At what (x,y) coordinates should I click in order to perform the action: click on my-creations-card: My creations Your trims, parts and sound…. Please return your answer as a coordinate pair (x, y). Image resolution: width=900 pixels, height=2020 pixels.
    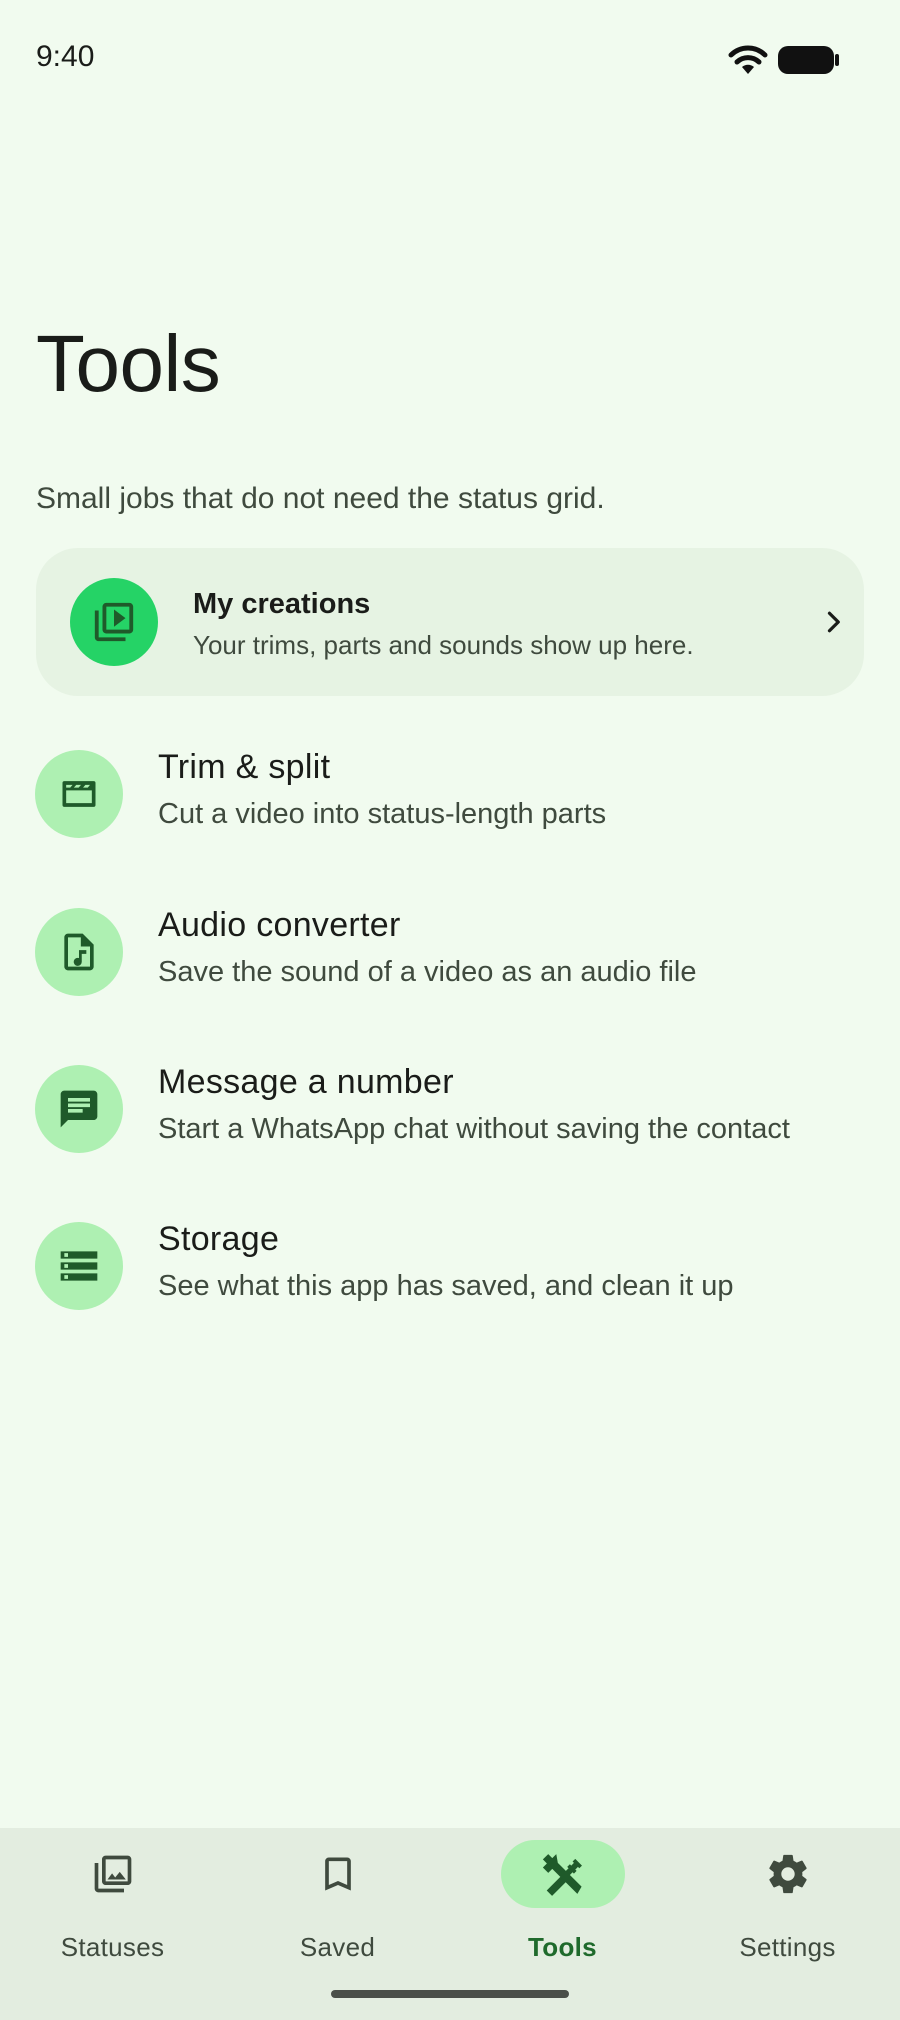
    Looking at the image, I should click on (450, 622).